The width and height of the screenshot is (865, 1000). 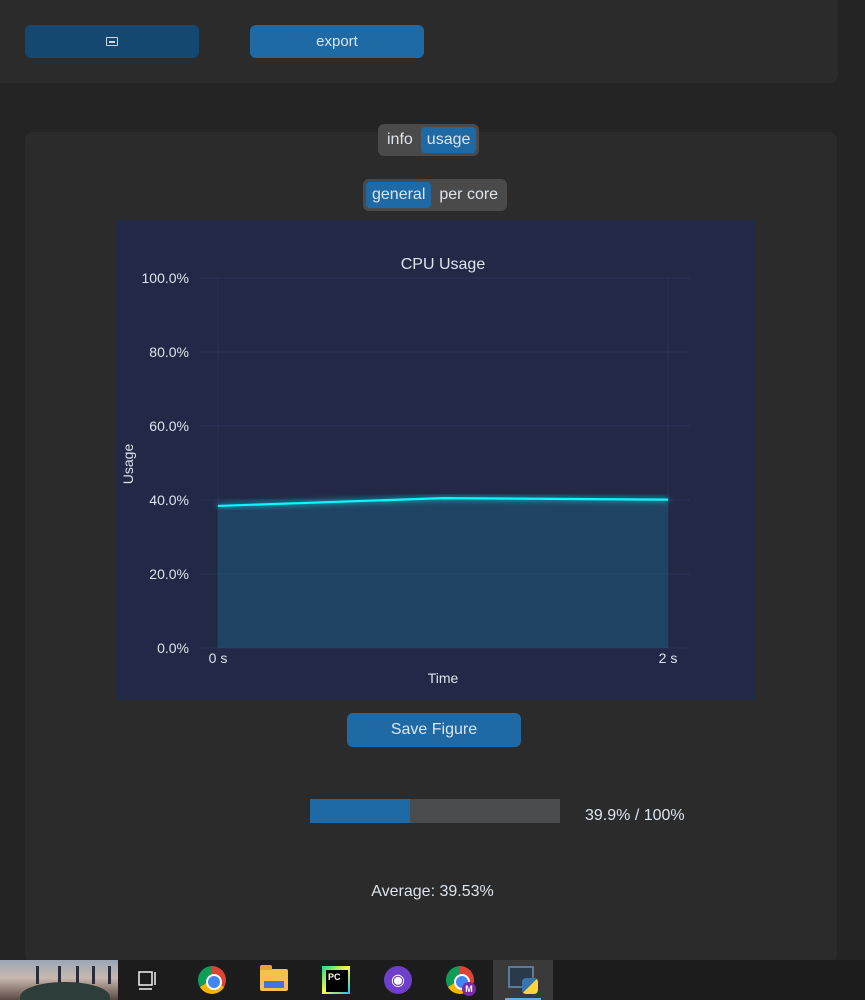 I want to click on pycharm-icon, so click(x=336, y=980).